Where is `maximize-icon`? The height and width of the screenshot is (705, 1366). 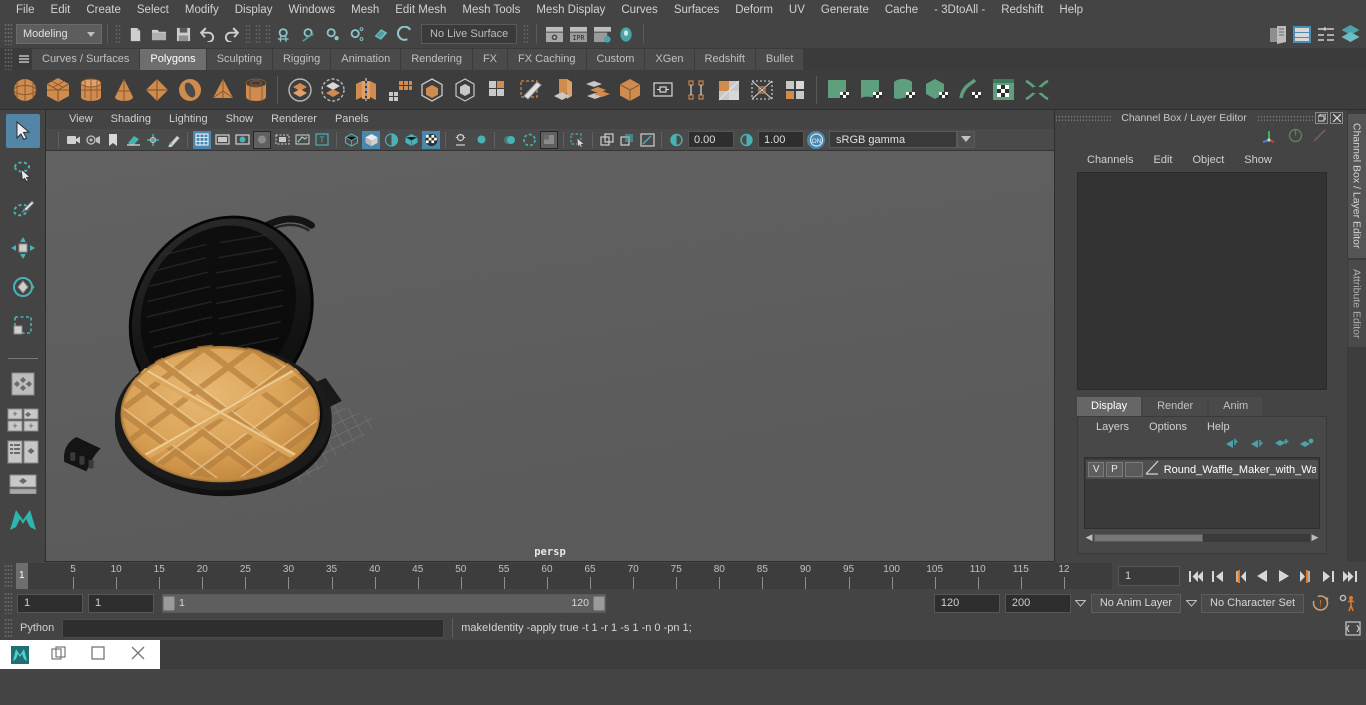
maximize-icon is located at coordinates (100, 654).